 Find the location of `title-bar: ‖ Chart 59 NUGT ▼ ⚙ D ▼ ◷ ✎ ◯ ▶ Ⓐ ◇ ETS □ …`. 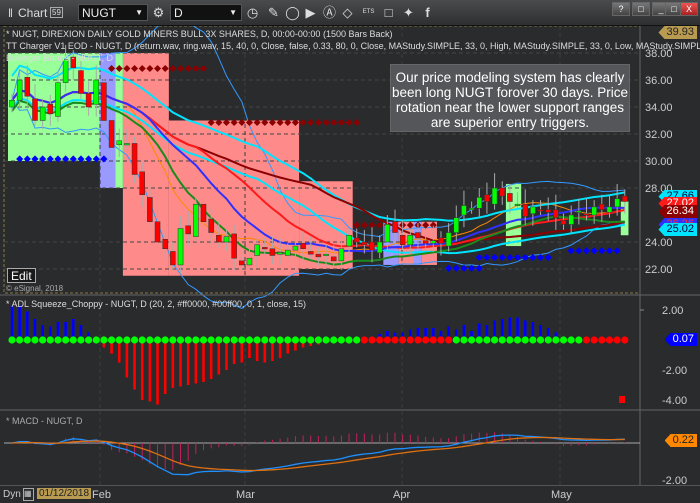

title-bar: ‖ Chart 59 NUGT ▼ ⚙ D ▼ ◷ ✎ ◯ ▶ Ⓐ ◇ ETS □ … is located at coordinates (350, 13).